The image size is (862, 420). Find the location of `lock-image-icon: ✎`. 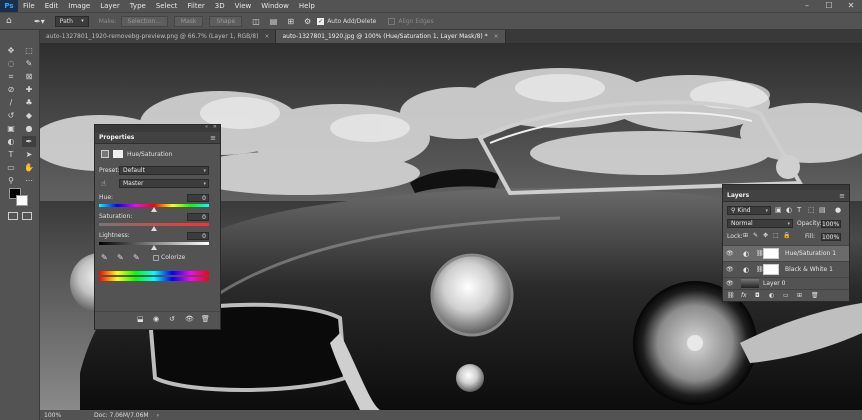

lock-image-icon: ✎ is located at coordinates (755, 235).